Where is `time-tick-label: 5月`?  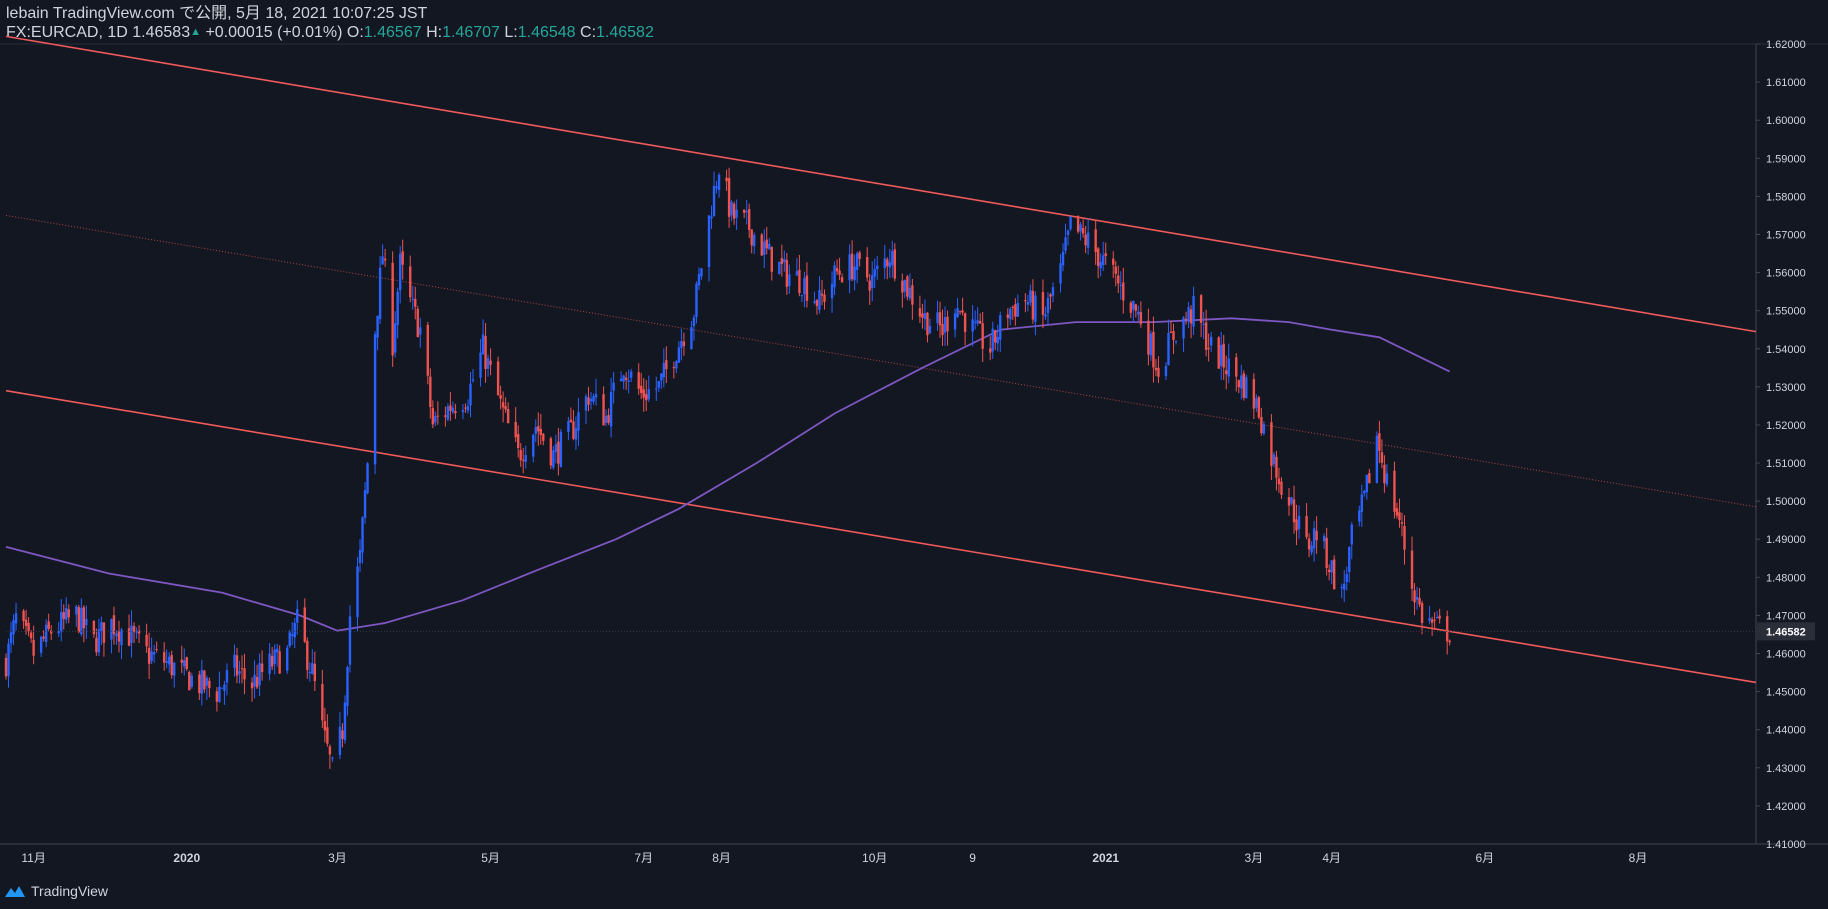 time-tick-label: 5月 is located at coordinates (490, 858).